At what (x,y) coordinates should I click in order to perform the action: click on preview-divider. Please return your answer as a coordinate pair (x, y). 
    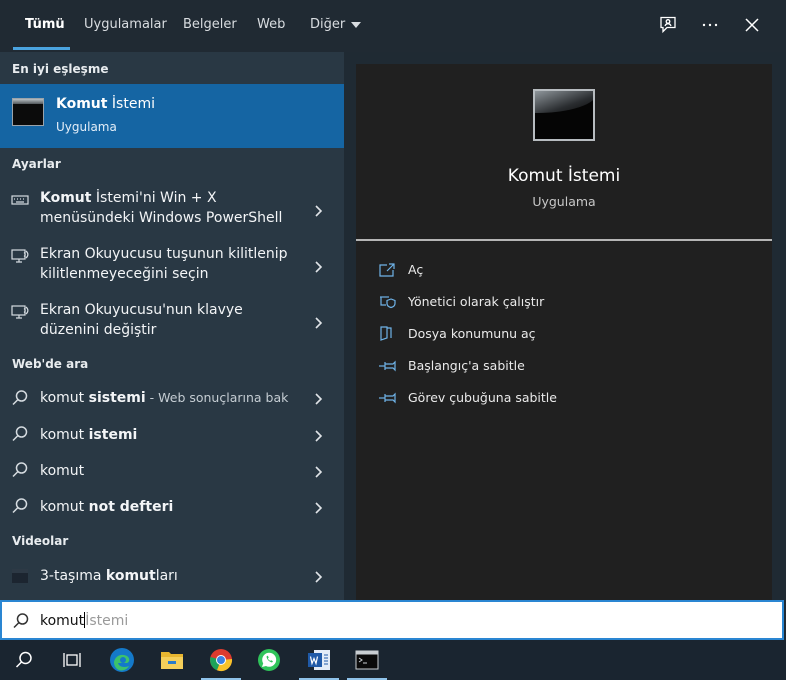
    Looking at the image, I should click on (564, 240).